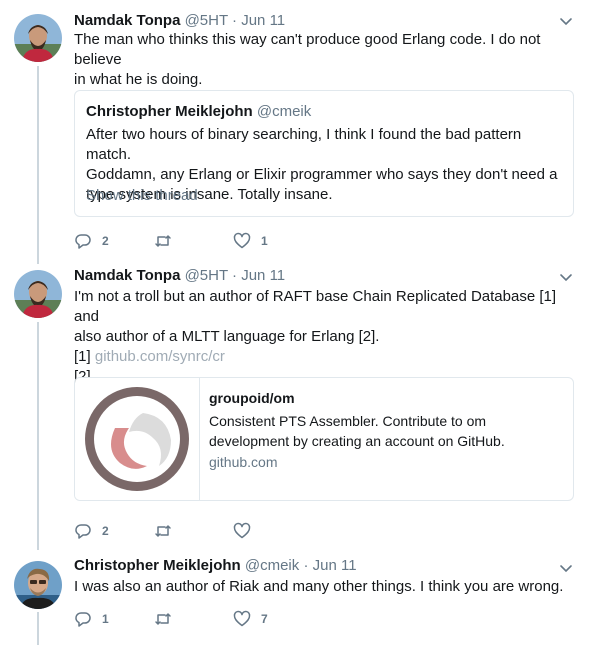  Describe the element at coordinates (84, 356) in the screenshot. I see `ref-prefix: [1]` at that location.